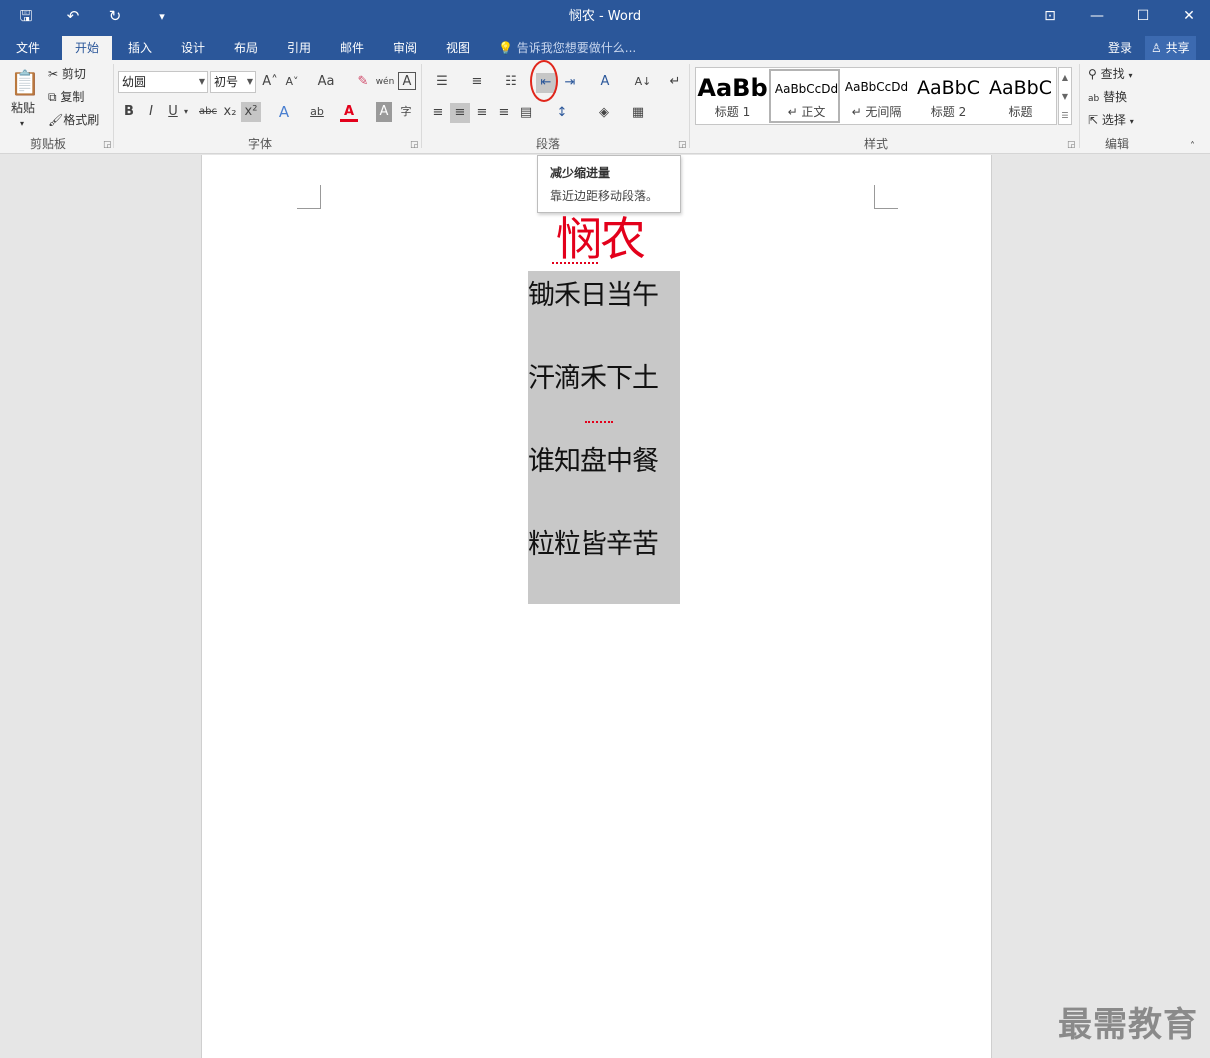  What do you see at coordinates (603, 545) in the screenshot?
I see `poem-line: 粒粒皆辛苦` at bounding box center [603, 545].